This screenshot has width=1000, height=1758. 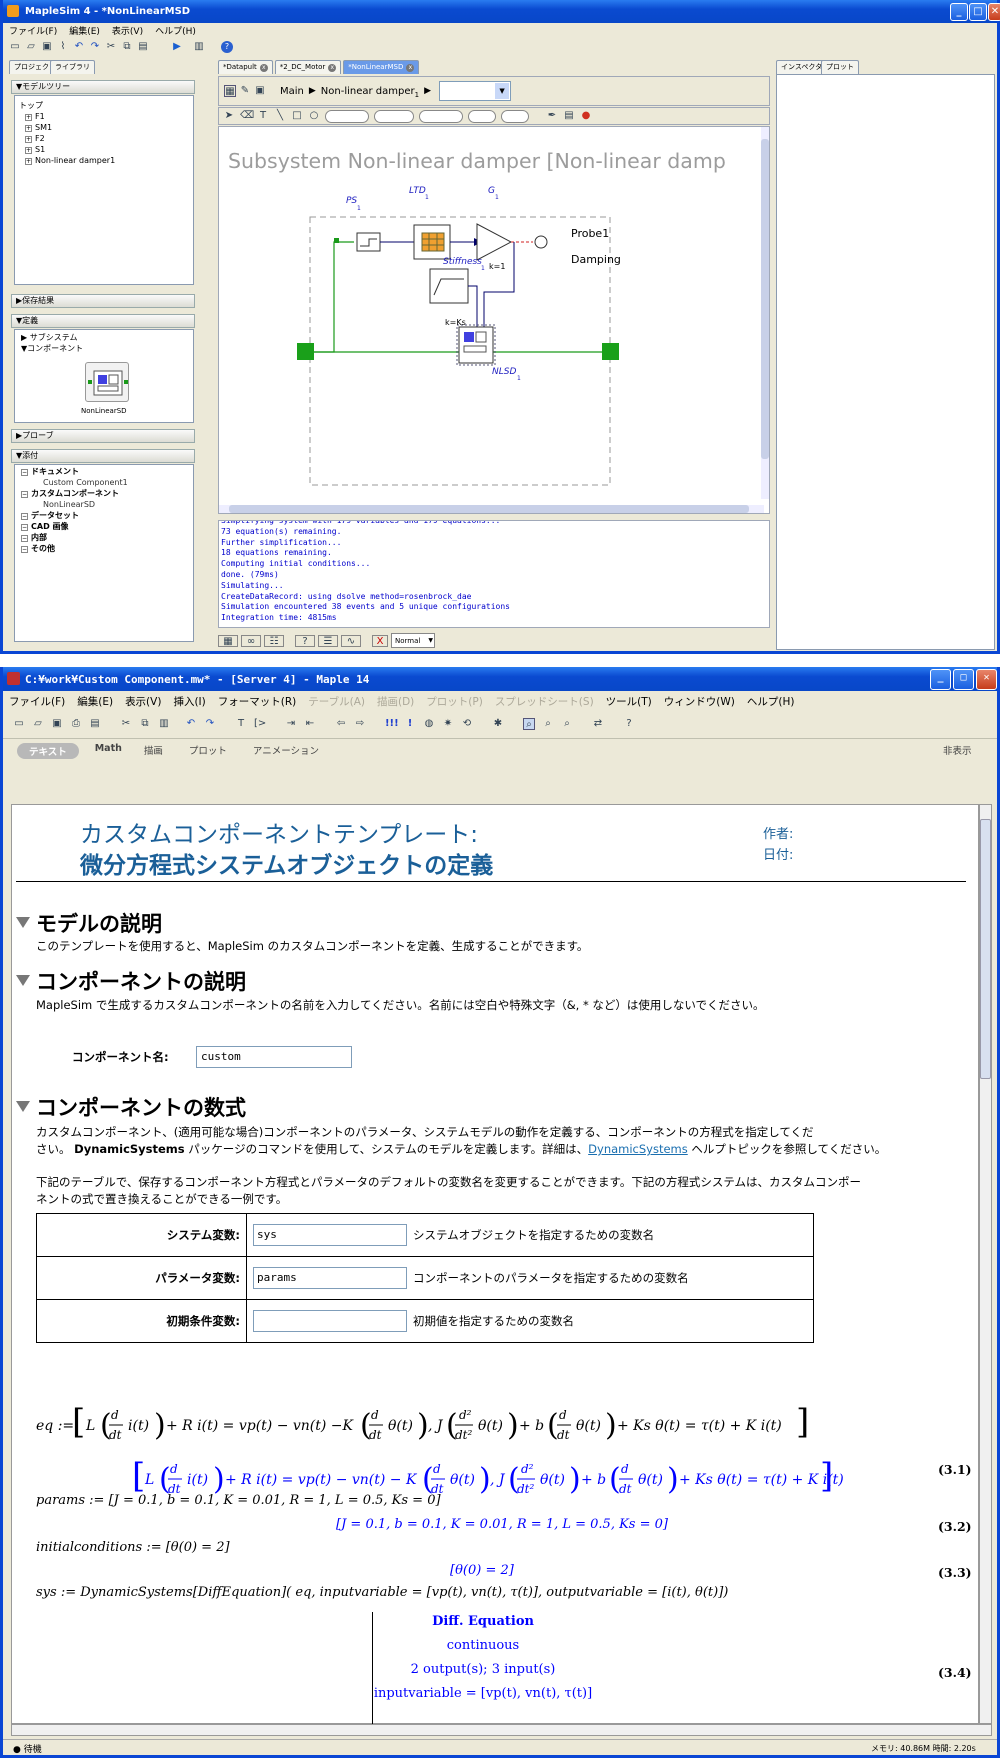 What do you see at coordinates (230, 91) in the screenshot?
I see `diagram-view-icon: ▦` at bounding box center [230, 91].